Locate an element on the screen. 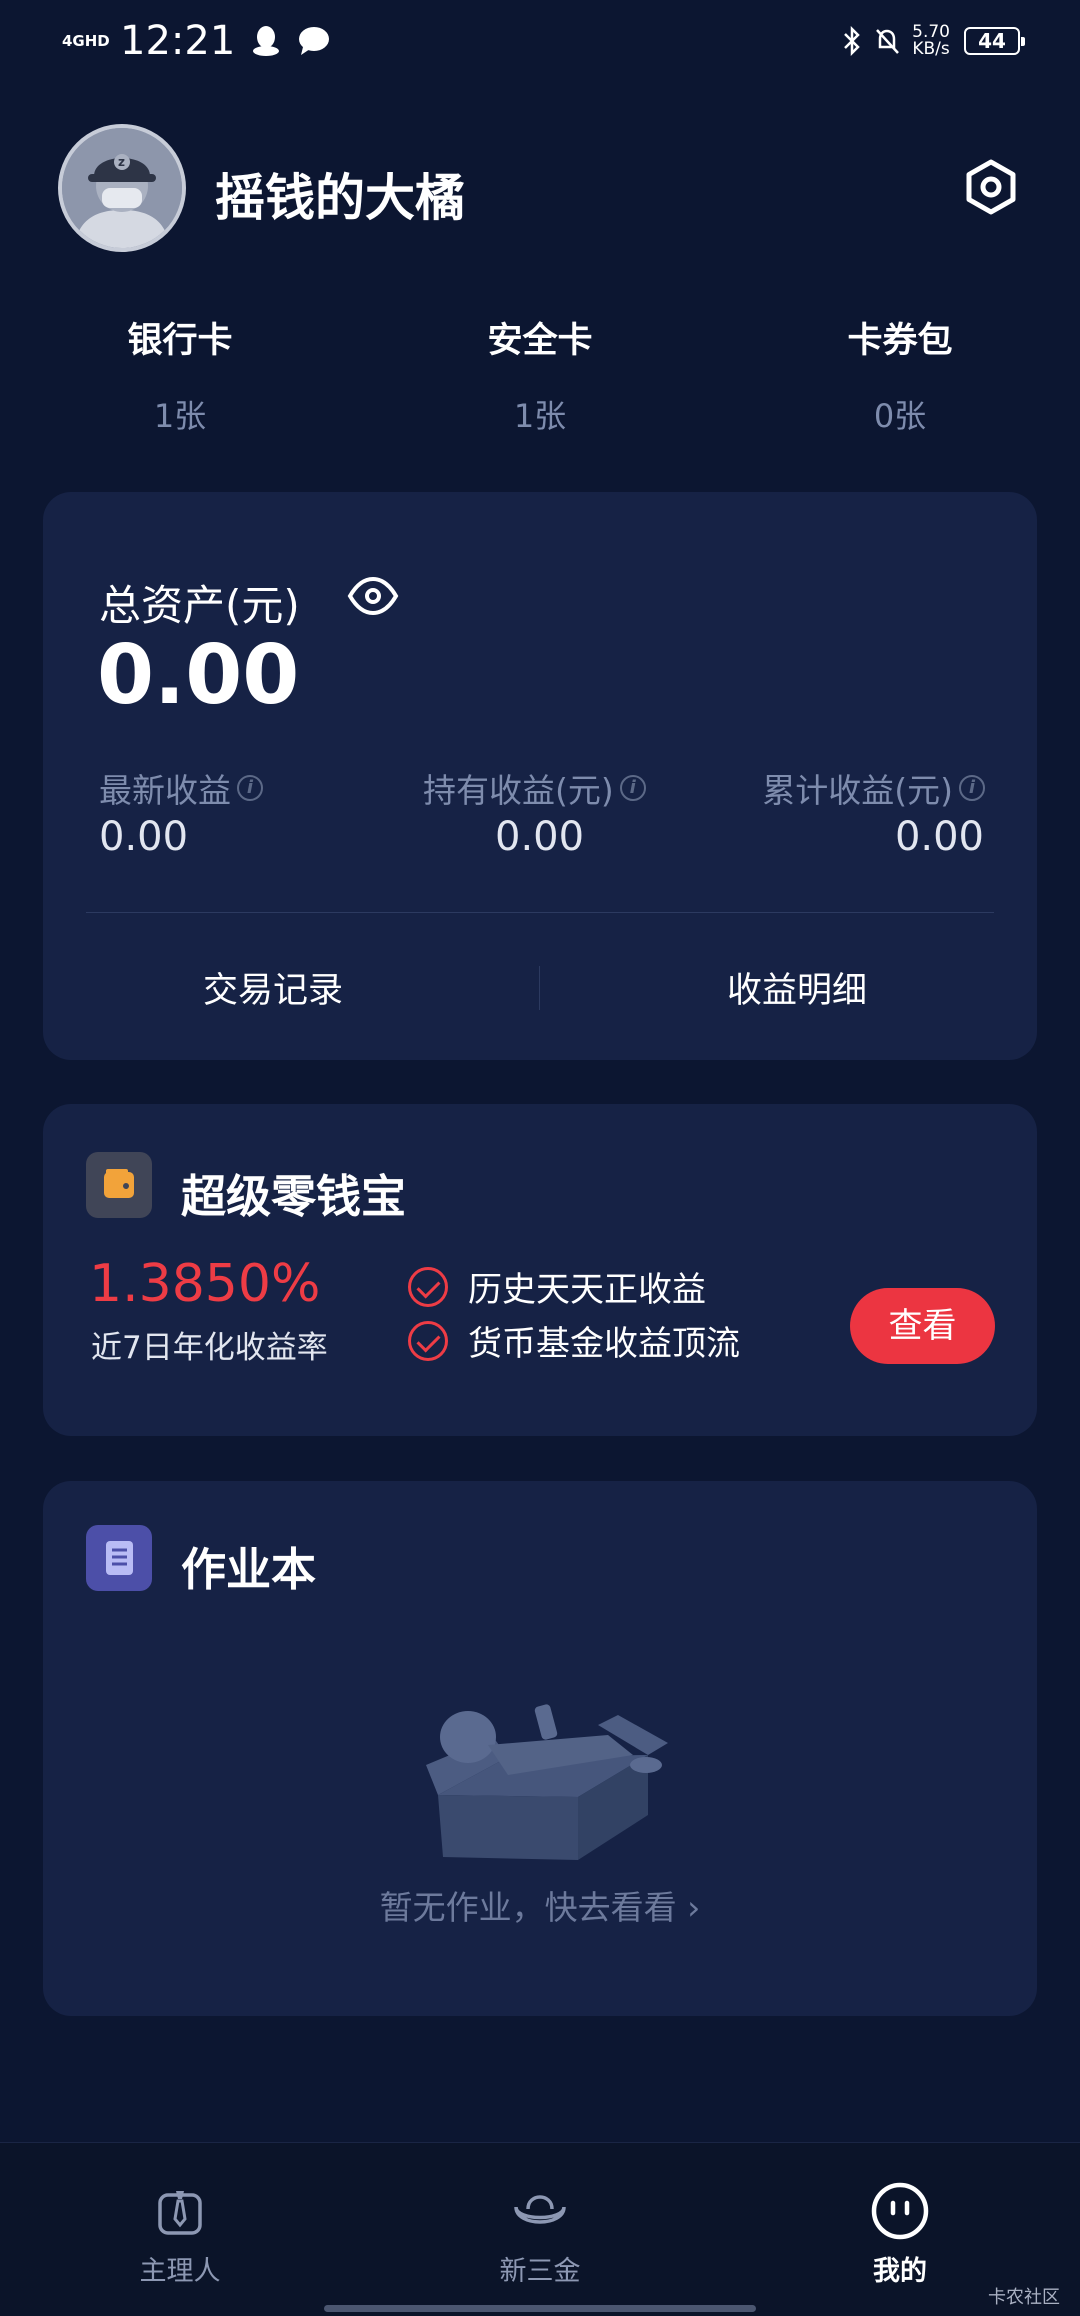  total-assets-title: 总资产(元) is located at coordinates (199, 605).